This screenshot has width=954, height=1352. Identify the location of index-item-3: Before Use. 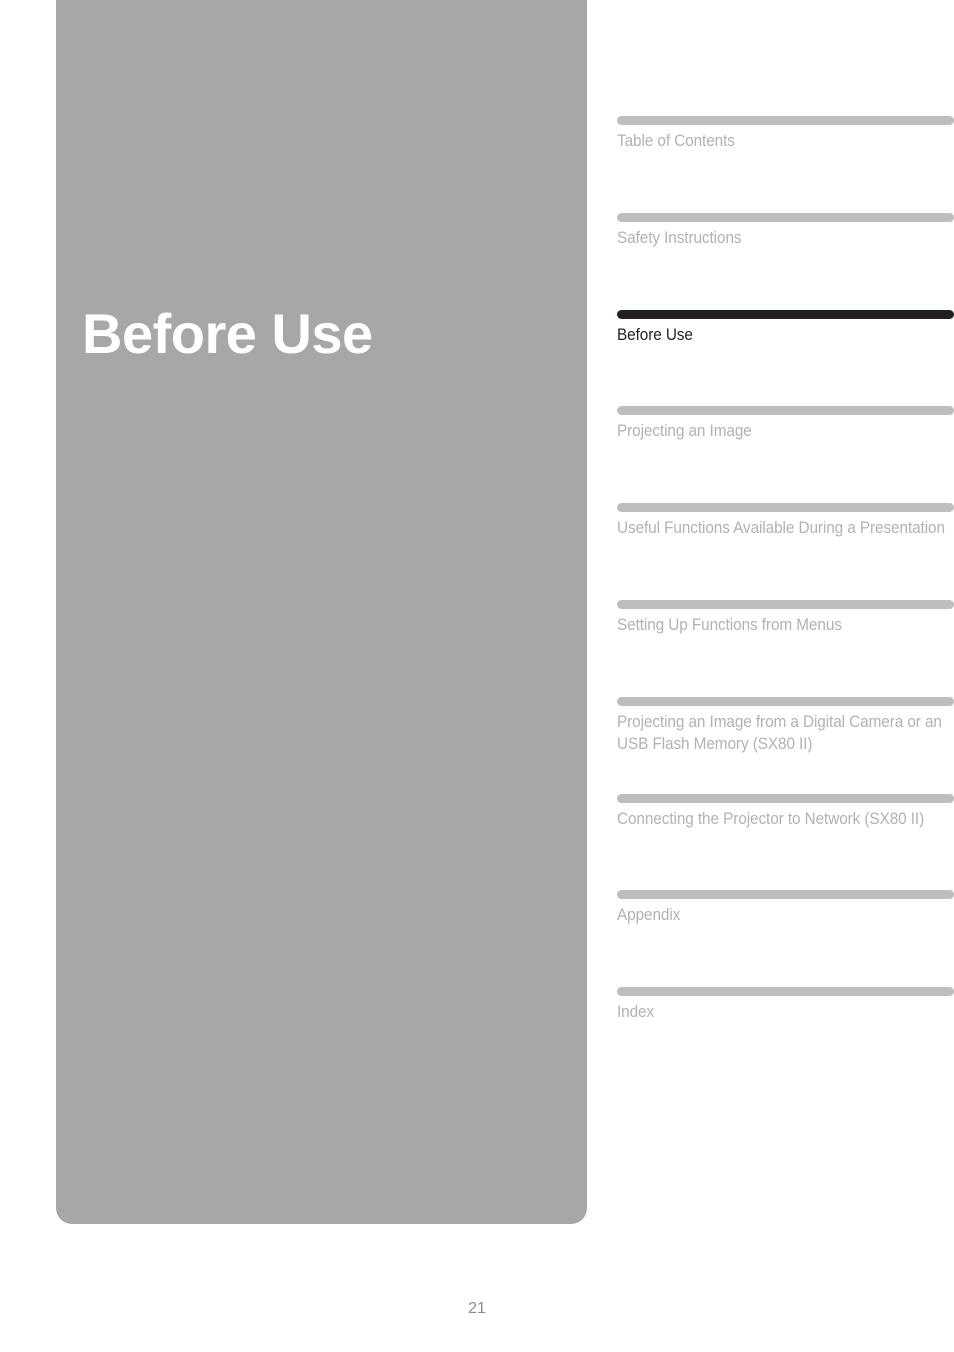
(785, 358).